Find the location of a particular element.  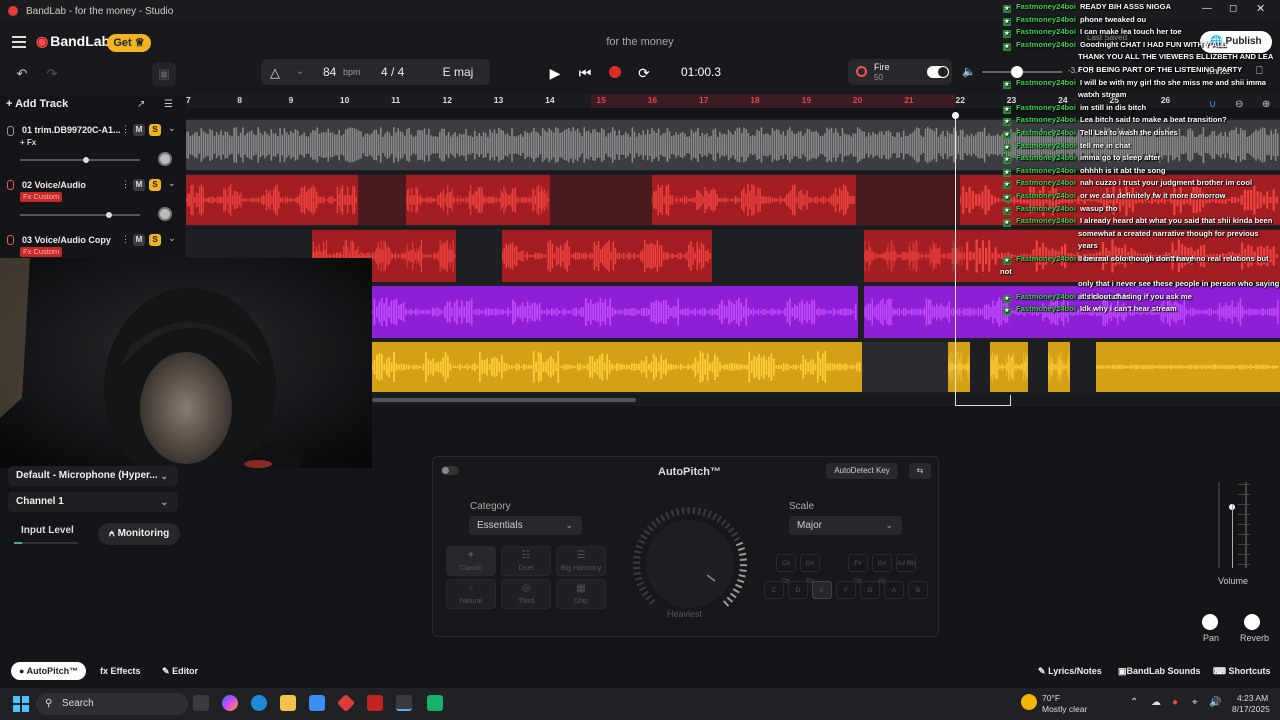

mic-tray-icon: ● is located at coordinates (1175, 702).